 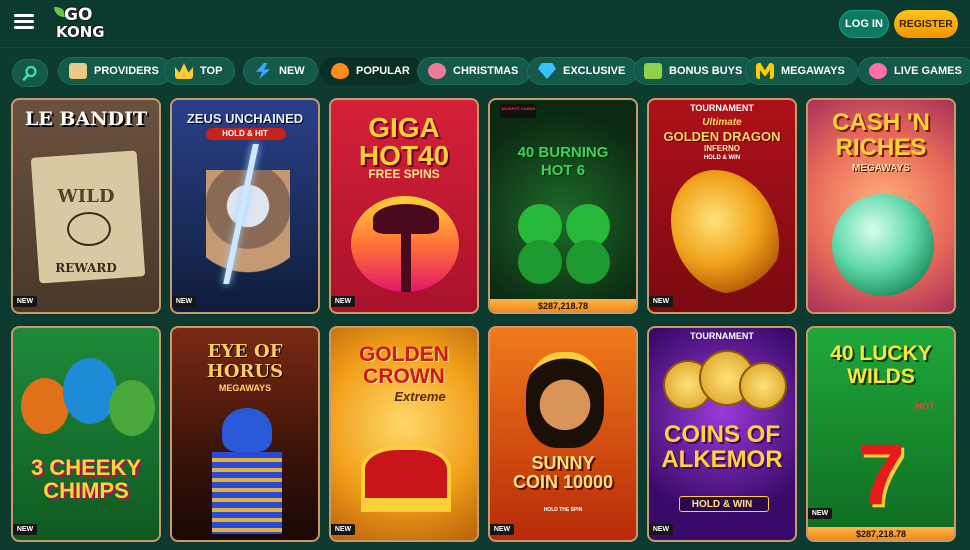 I want to click on game-tile-cash-n-riches: CASH 'N RICHES MEGAWAYS, so click(x=881, y=206).